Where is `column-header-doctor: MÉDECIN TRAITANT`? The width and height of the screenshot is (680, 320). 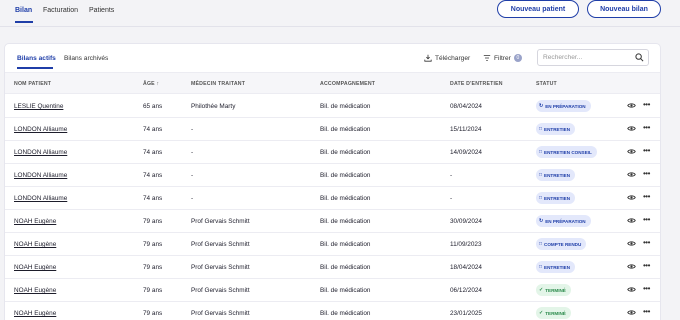 column-header-doctor: MÉDECIN TRAITANT is located at coordinates (218, 84).